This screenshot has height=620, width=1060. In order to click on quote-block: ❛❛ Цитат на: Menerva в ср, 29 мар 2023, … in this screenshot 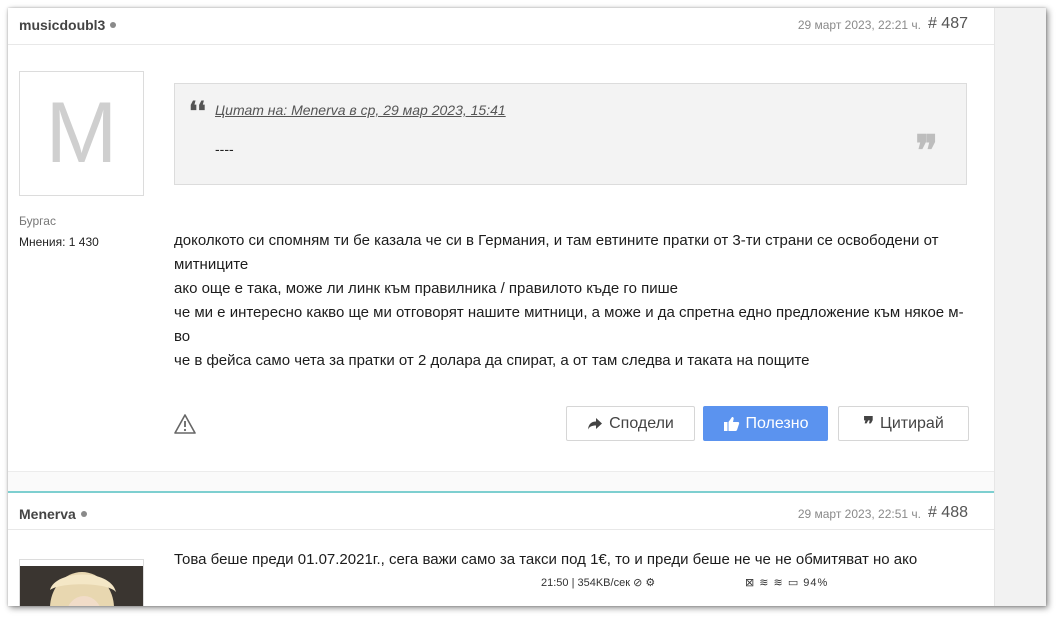, I will do `click(570, 134)`.